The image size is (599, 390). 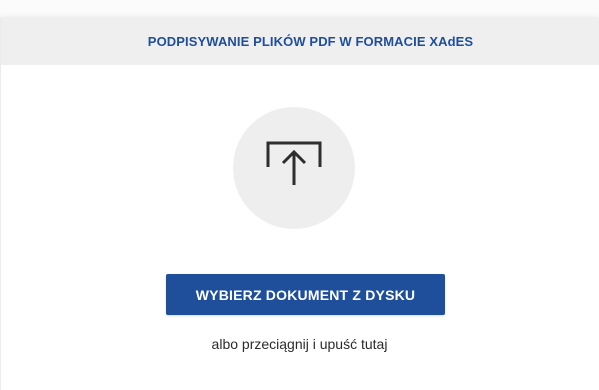 I want to click on card-header: PODPISYWANIE PLIKÓW PDF W FORMACIE XAdES, so click(x=300, y=41).